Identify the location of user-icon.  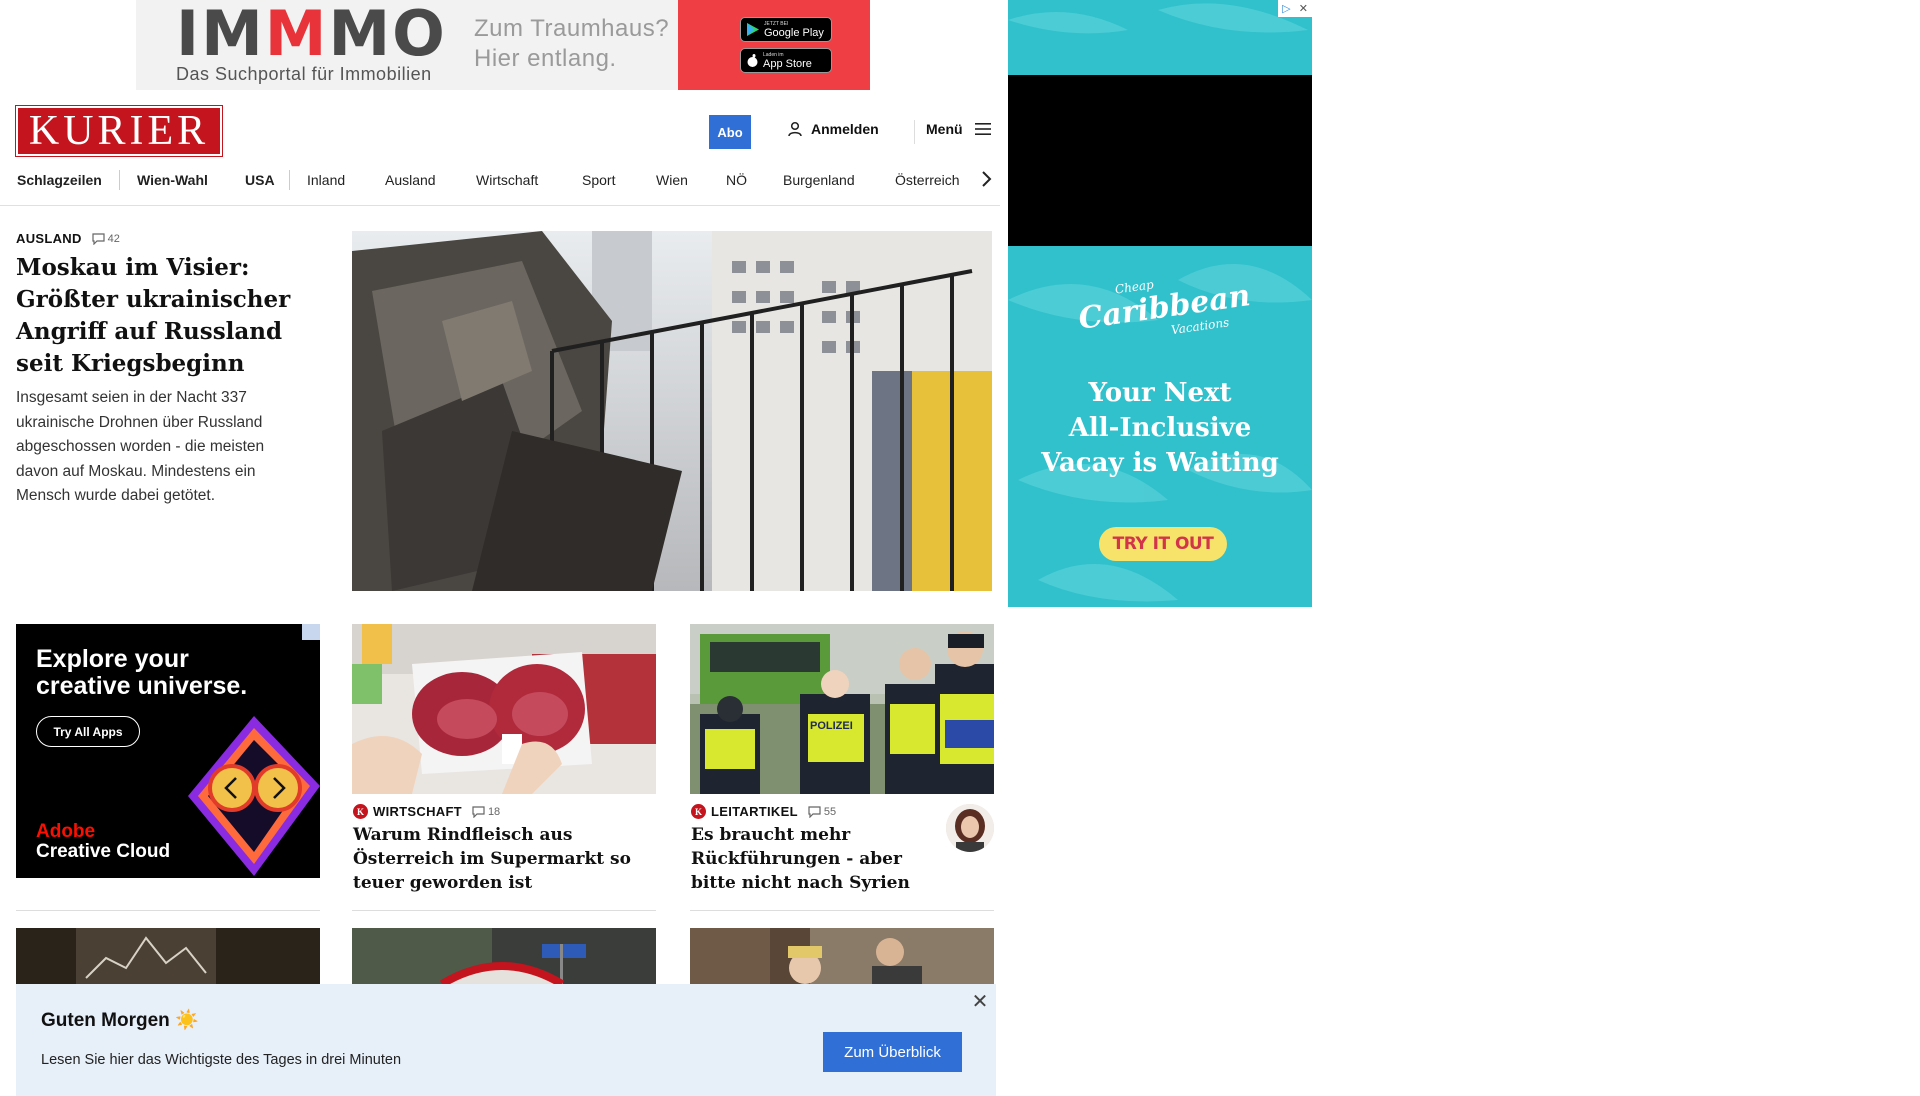
(795, 129).